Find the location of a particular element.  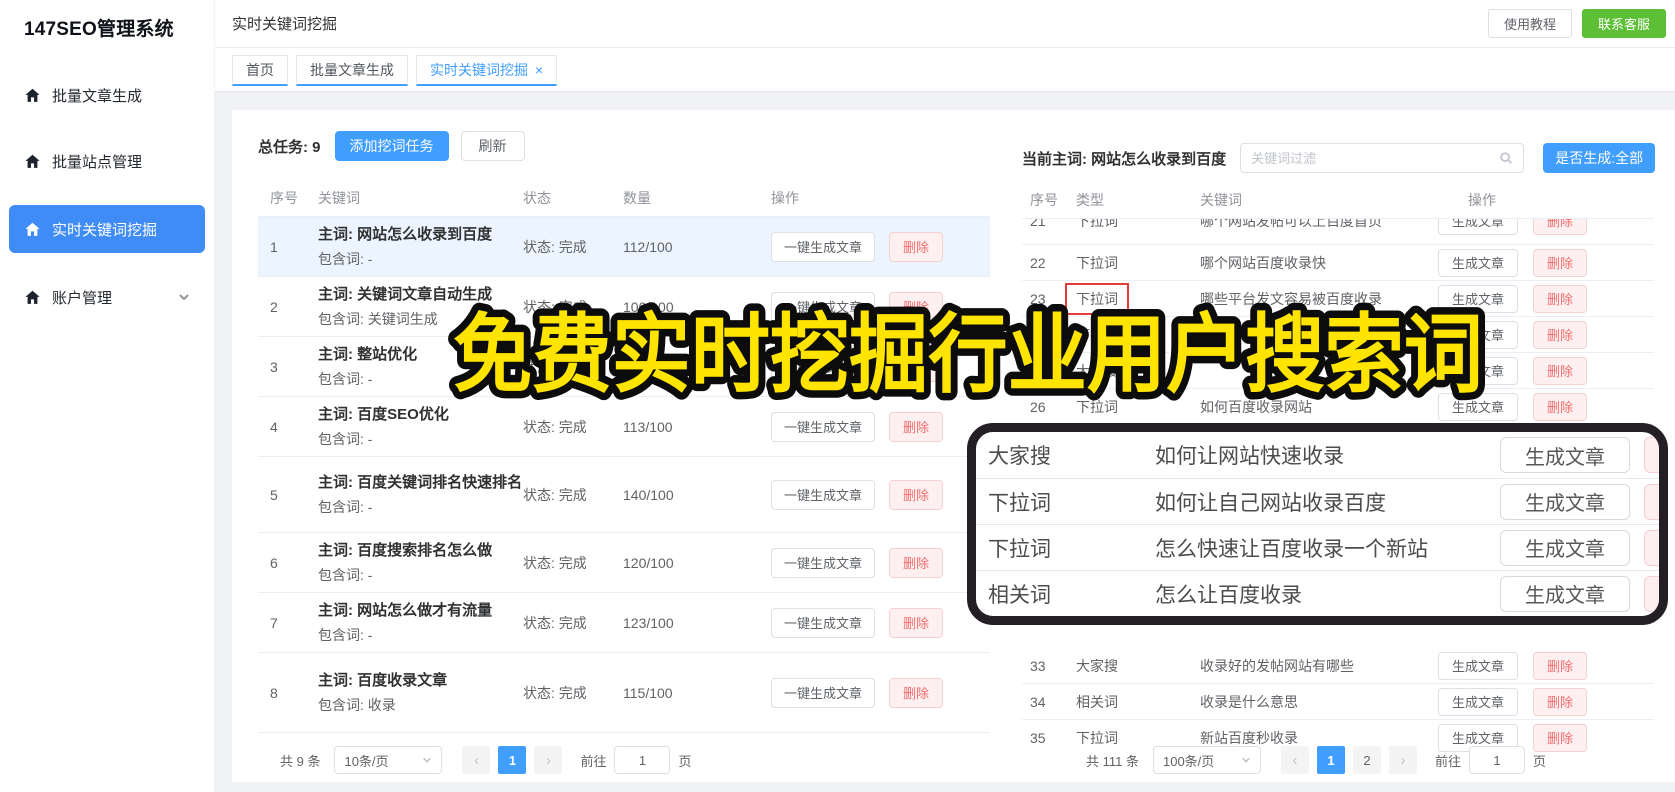

right-panel-header: 当前主词: 网站怎么收录到百度 是否生成:全部 is located at coordinates (1339, 158).